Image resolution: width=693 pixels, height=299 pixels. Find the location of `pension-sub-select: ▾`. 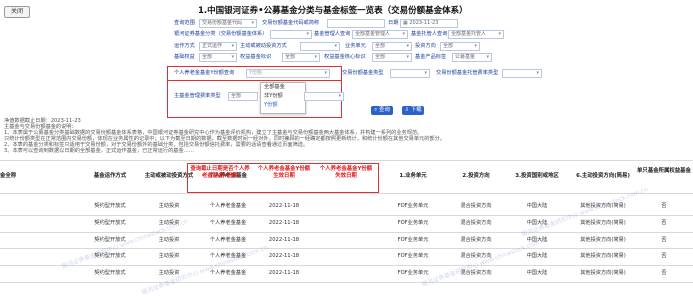

pension-sub-select: ▾ is located at coordinates (522, 73).